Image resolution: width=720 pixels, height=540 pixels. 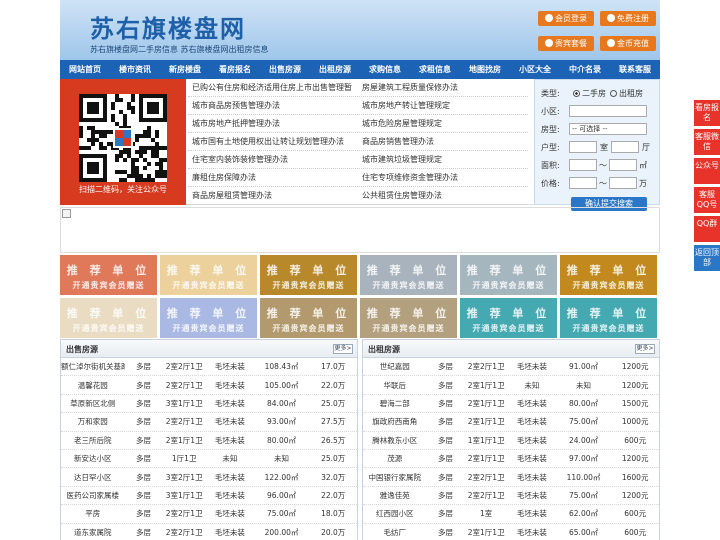 What do you see at coordinates (395, 477) in the screenshot?
I see `table-cell: 中国银行家属院` at bounding box center [395, 477].